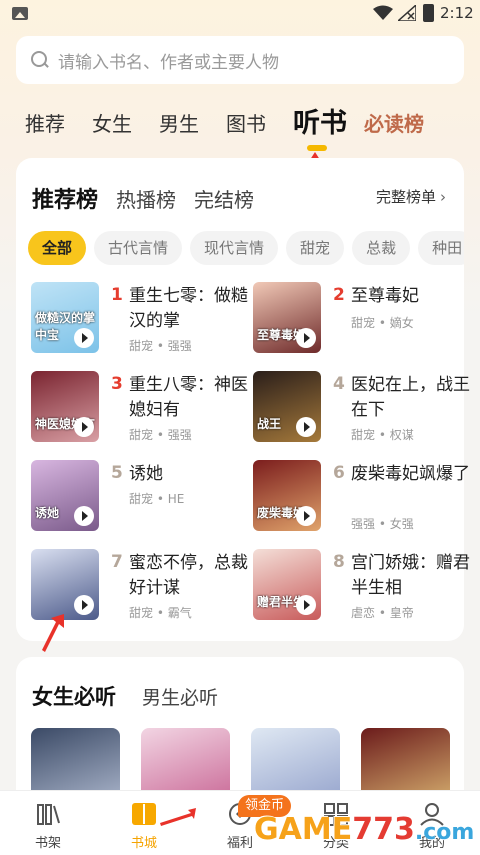  What do you see at coordinates (287, 495) in the screenshot?
I see `book-cover: 废柴毒妃` at bounding box center [287, 495].